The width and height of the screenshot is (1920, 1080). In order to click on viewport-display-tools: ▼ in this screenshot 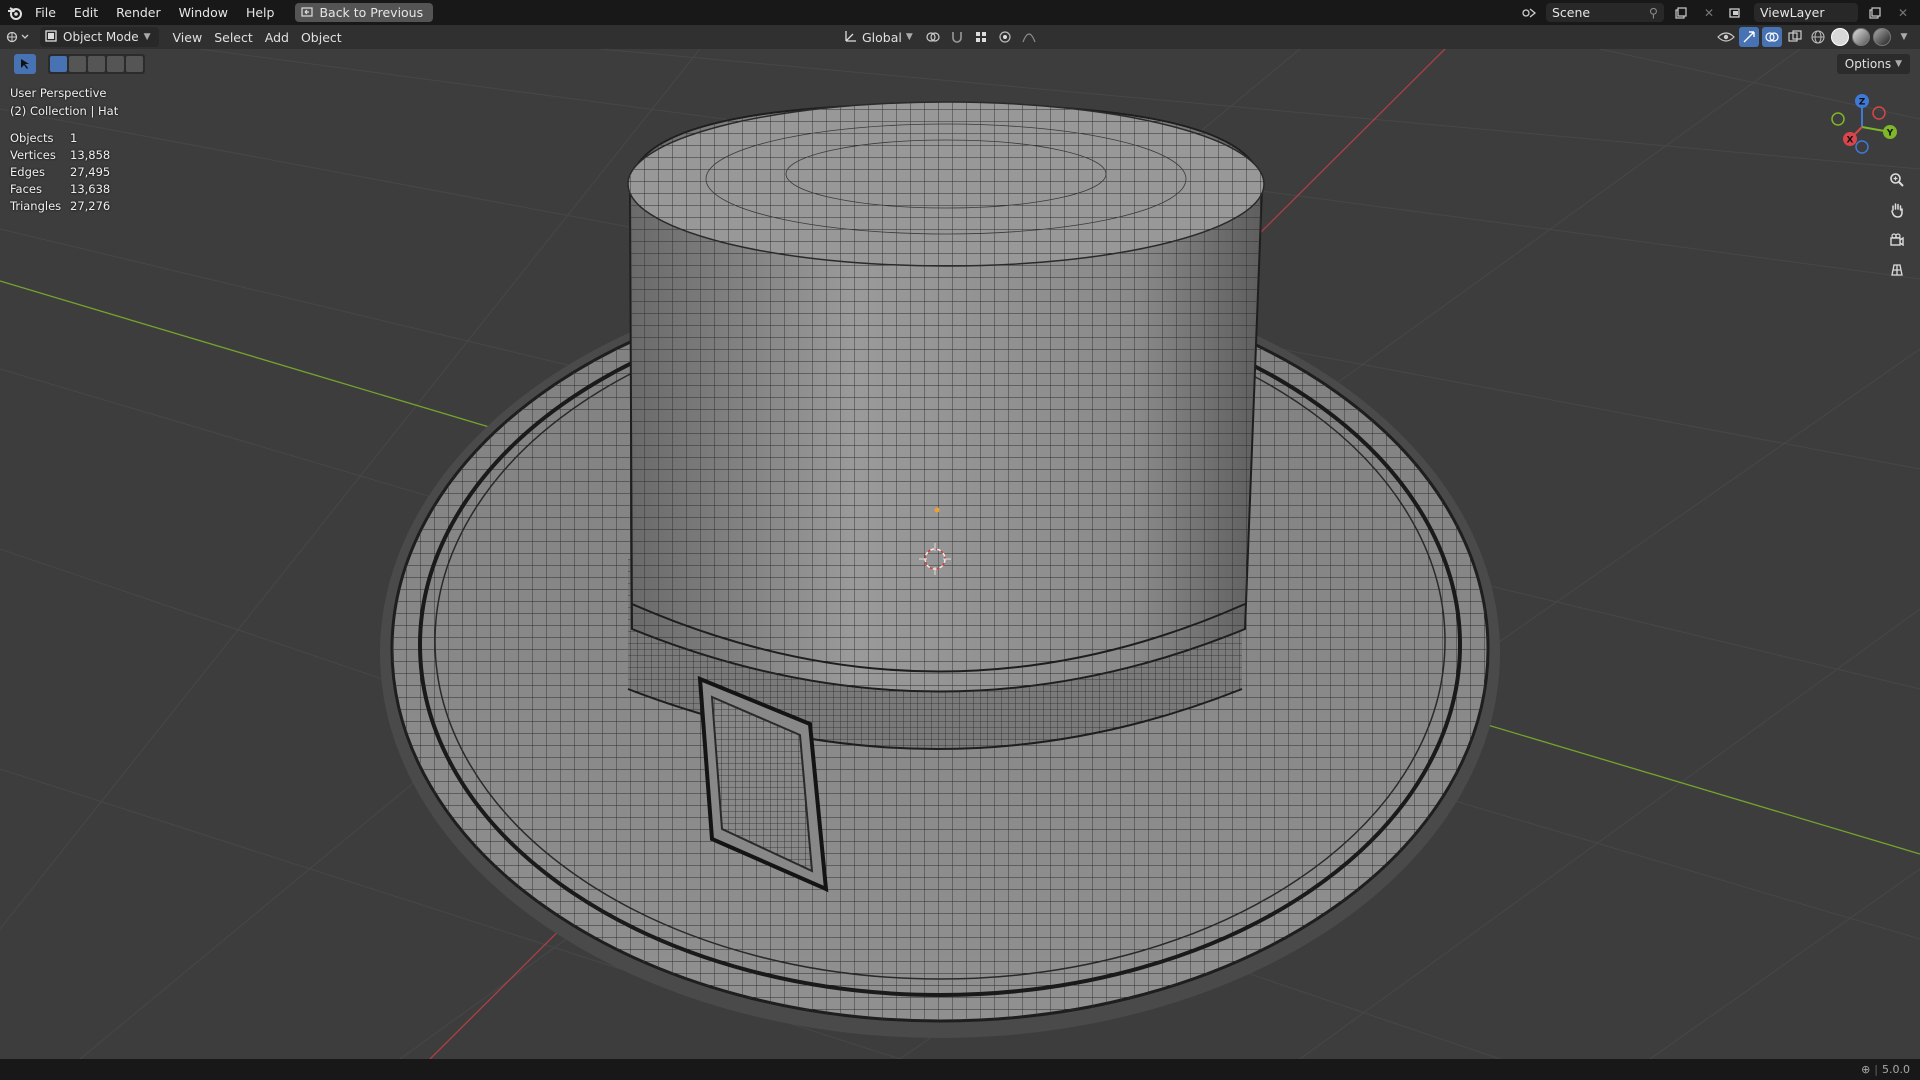, I will do `click(1815, 37)`.